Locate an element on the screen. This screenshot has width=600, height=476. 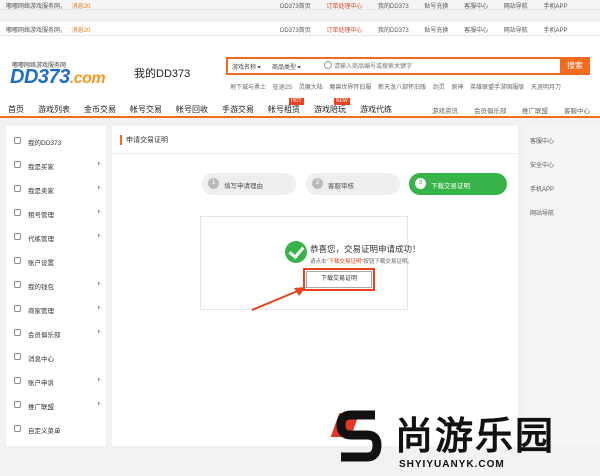
game-select: 游戏名称 ▾ is located at coordinates (246, 66).